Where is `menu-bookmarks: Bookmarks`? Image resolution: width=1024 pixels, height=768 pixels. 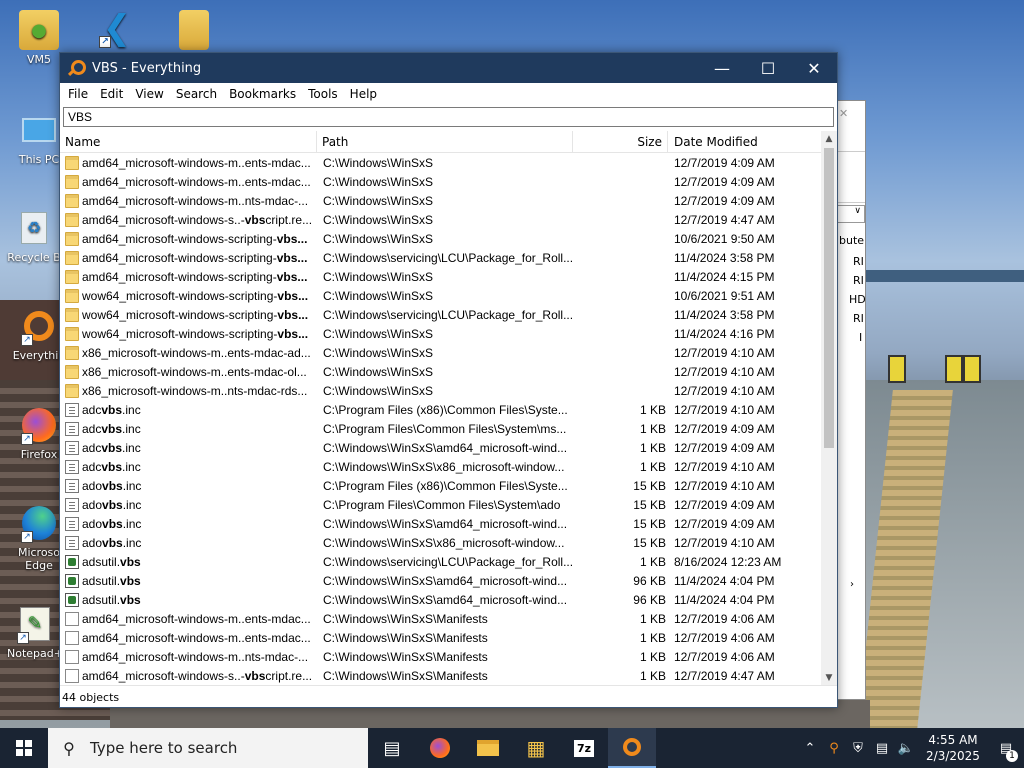 menu-bookmarks: Bookmarks is located at coordinates (262, 94).